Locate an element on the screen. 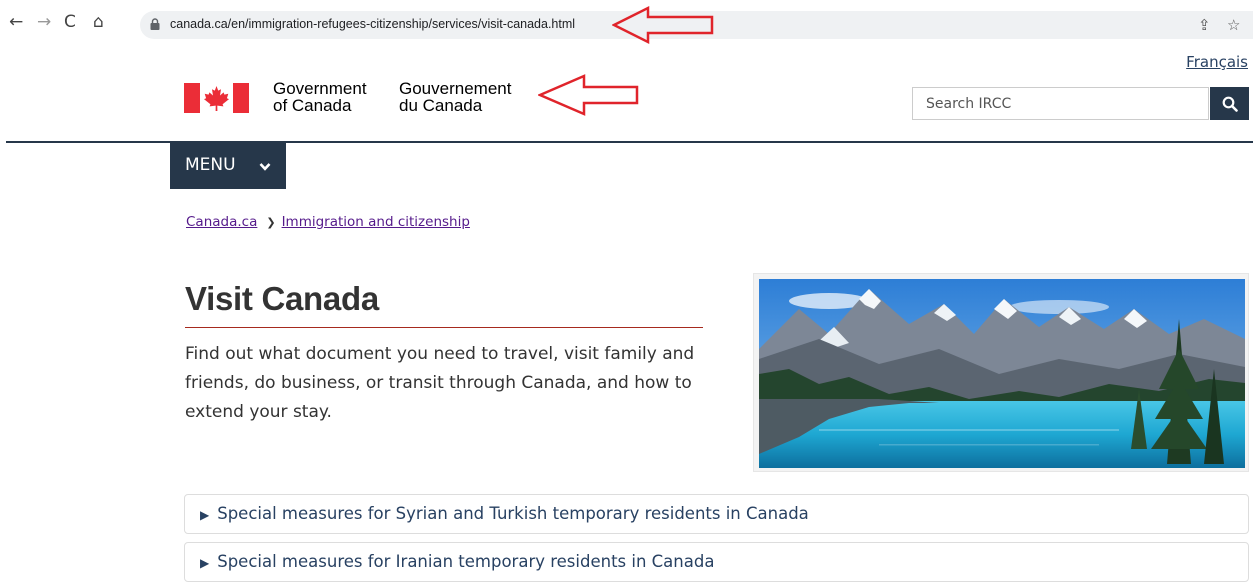  page-title: Visit Canada is located at coordinates (282, 298).